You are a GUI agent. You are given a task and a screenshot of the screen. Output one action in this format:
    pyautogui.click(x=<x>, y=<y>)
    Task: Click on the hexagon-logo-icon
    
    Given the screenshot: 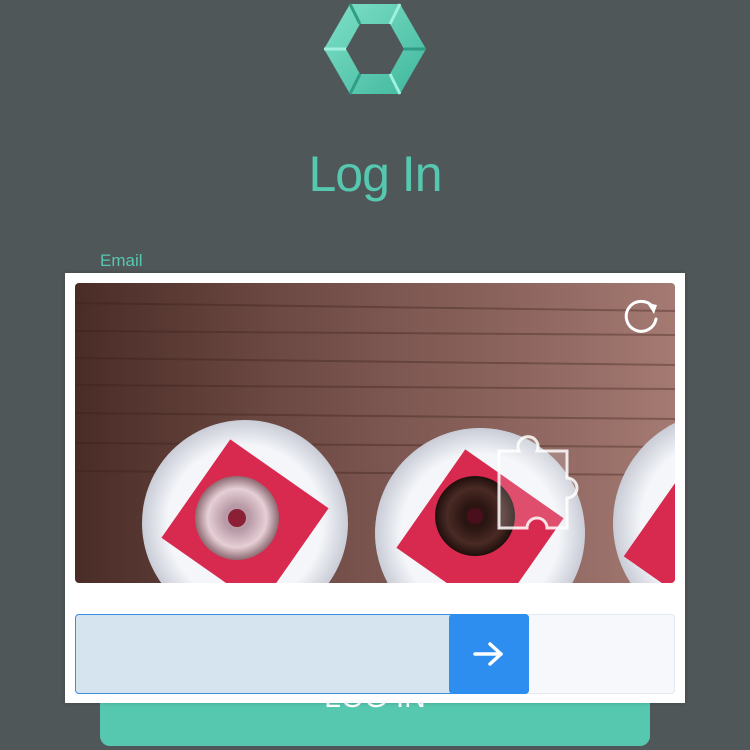 What is the action you would take?
    pyautogui.click(x=375, y=49)
    